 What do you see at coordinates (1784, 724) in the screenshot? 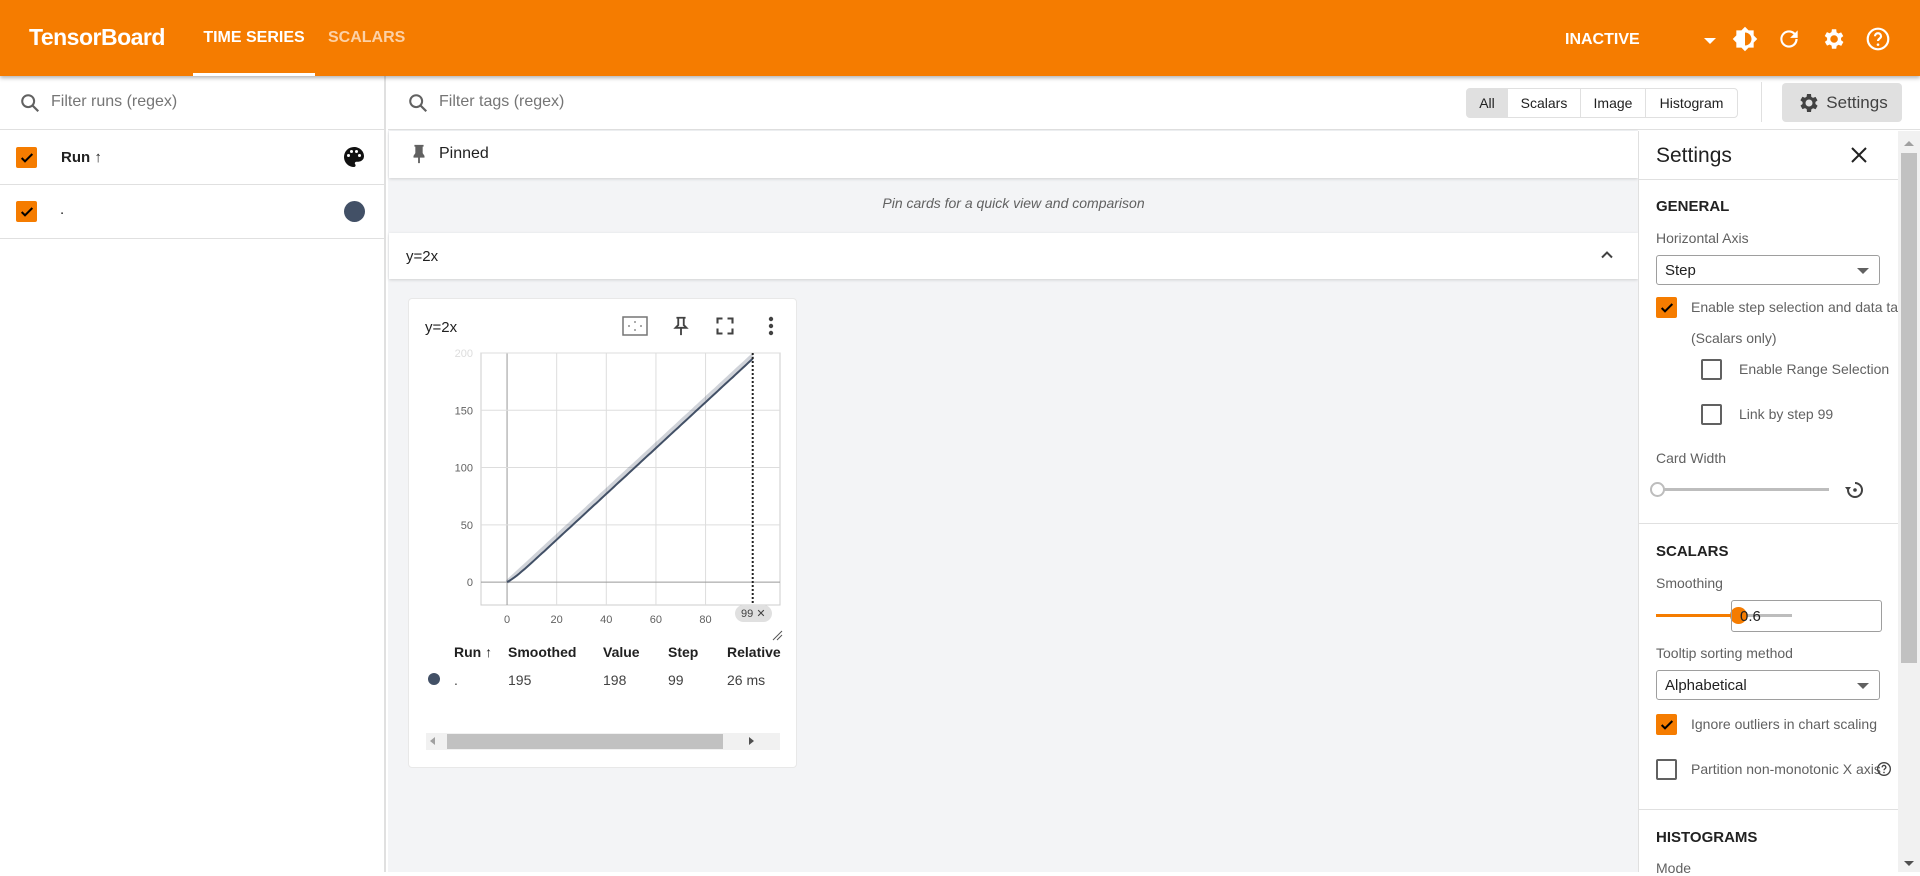
I see `ignore-outliers-label: Ignore outliers in chart scaling` at bounding box center [1784, 724].